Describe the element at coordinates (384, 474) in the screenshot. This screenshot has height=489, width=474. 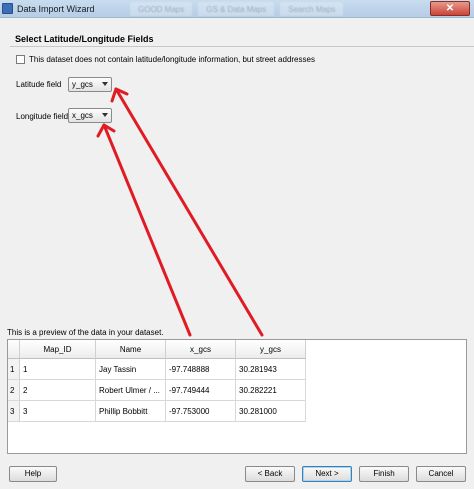
I see `finish-button: Finish` at that location.